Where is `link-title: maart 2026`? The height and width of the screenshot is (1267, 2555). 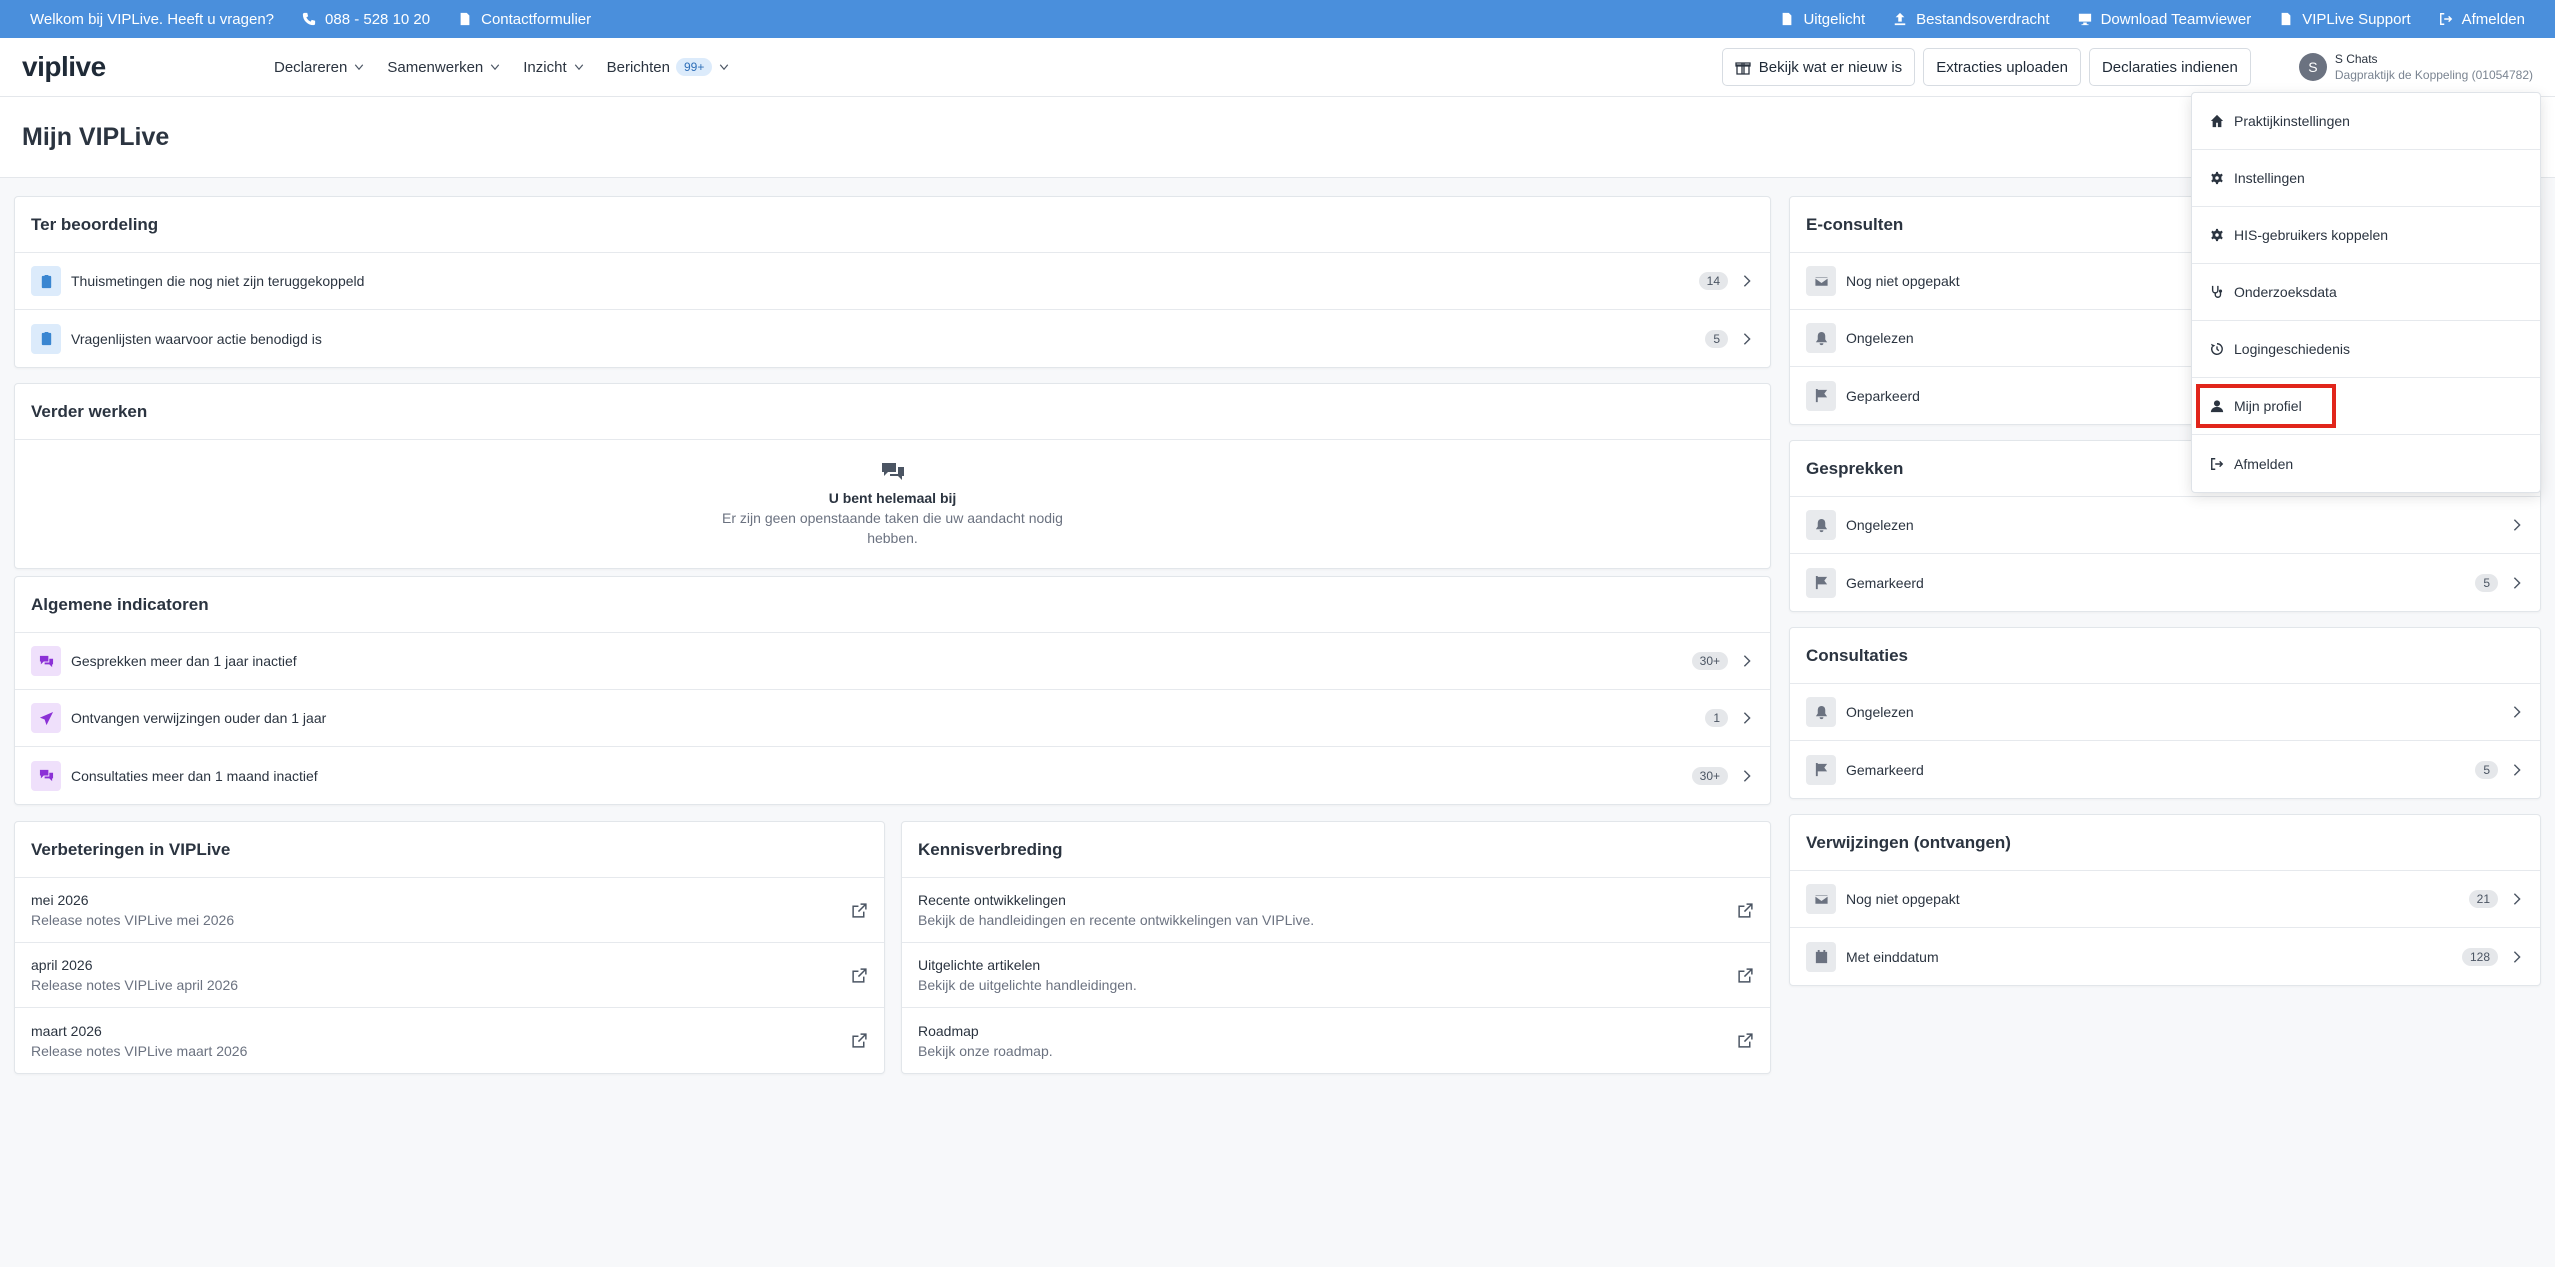
link-title: maart 2026 is located at coordinates (66, 1030).